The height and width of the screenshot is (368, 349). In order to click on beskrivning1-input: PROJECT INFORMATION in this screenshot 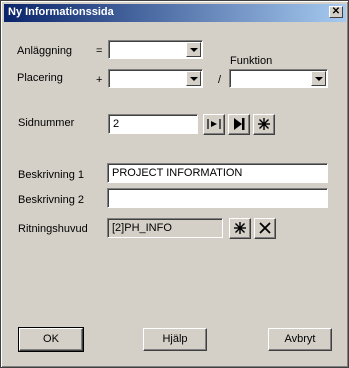, I will do `click(217, 173)`.